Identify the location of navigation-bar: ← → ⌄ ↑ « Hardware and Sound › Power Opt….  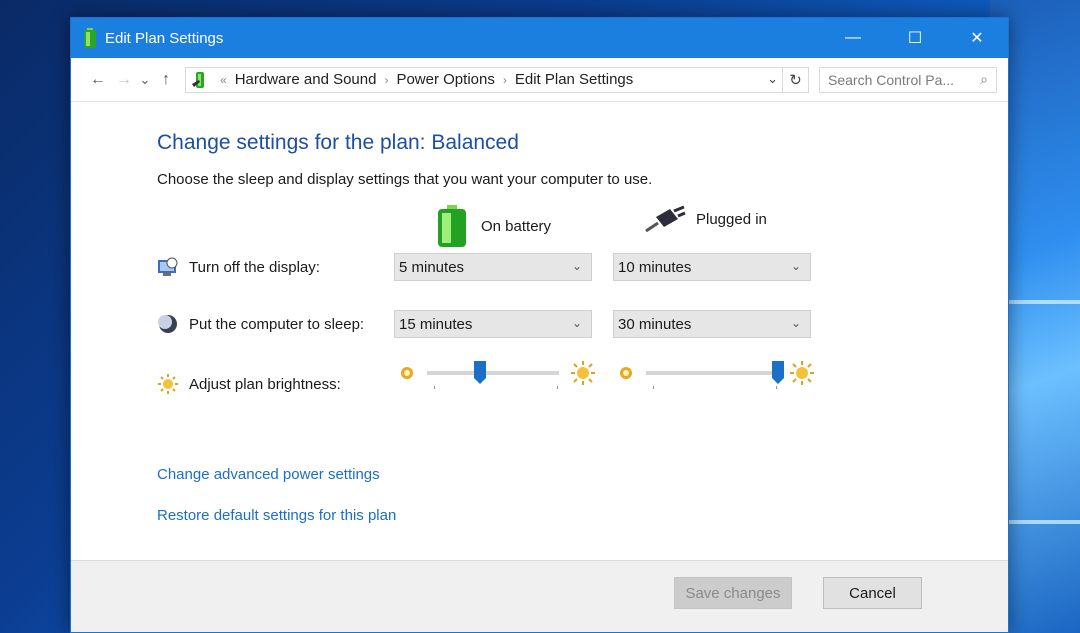
(539, 80).